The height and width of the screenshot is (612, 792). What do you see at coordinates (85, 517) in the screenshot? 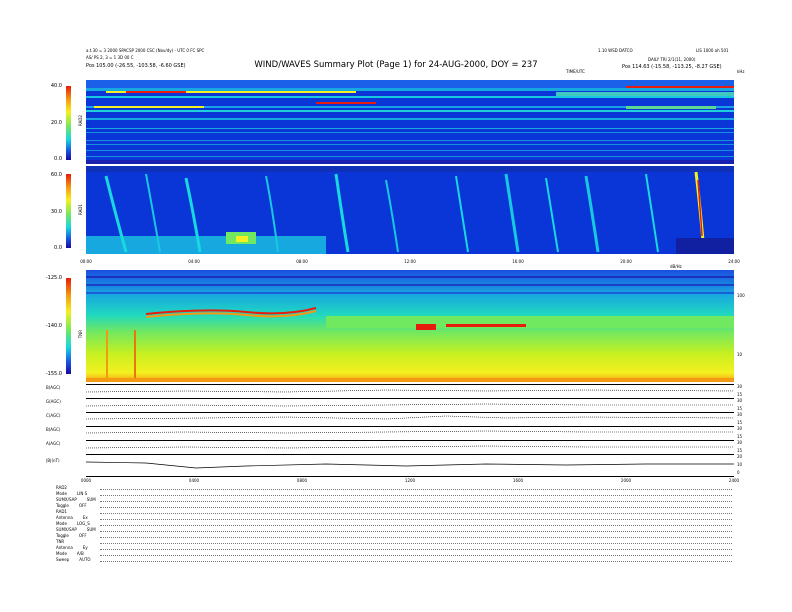
I see `settings-value: Ex` at bounding box center [85, 517].